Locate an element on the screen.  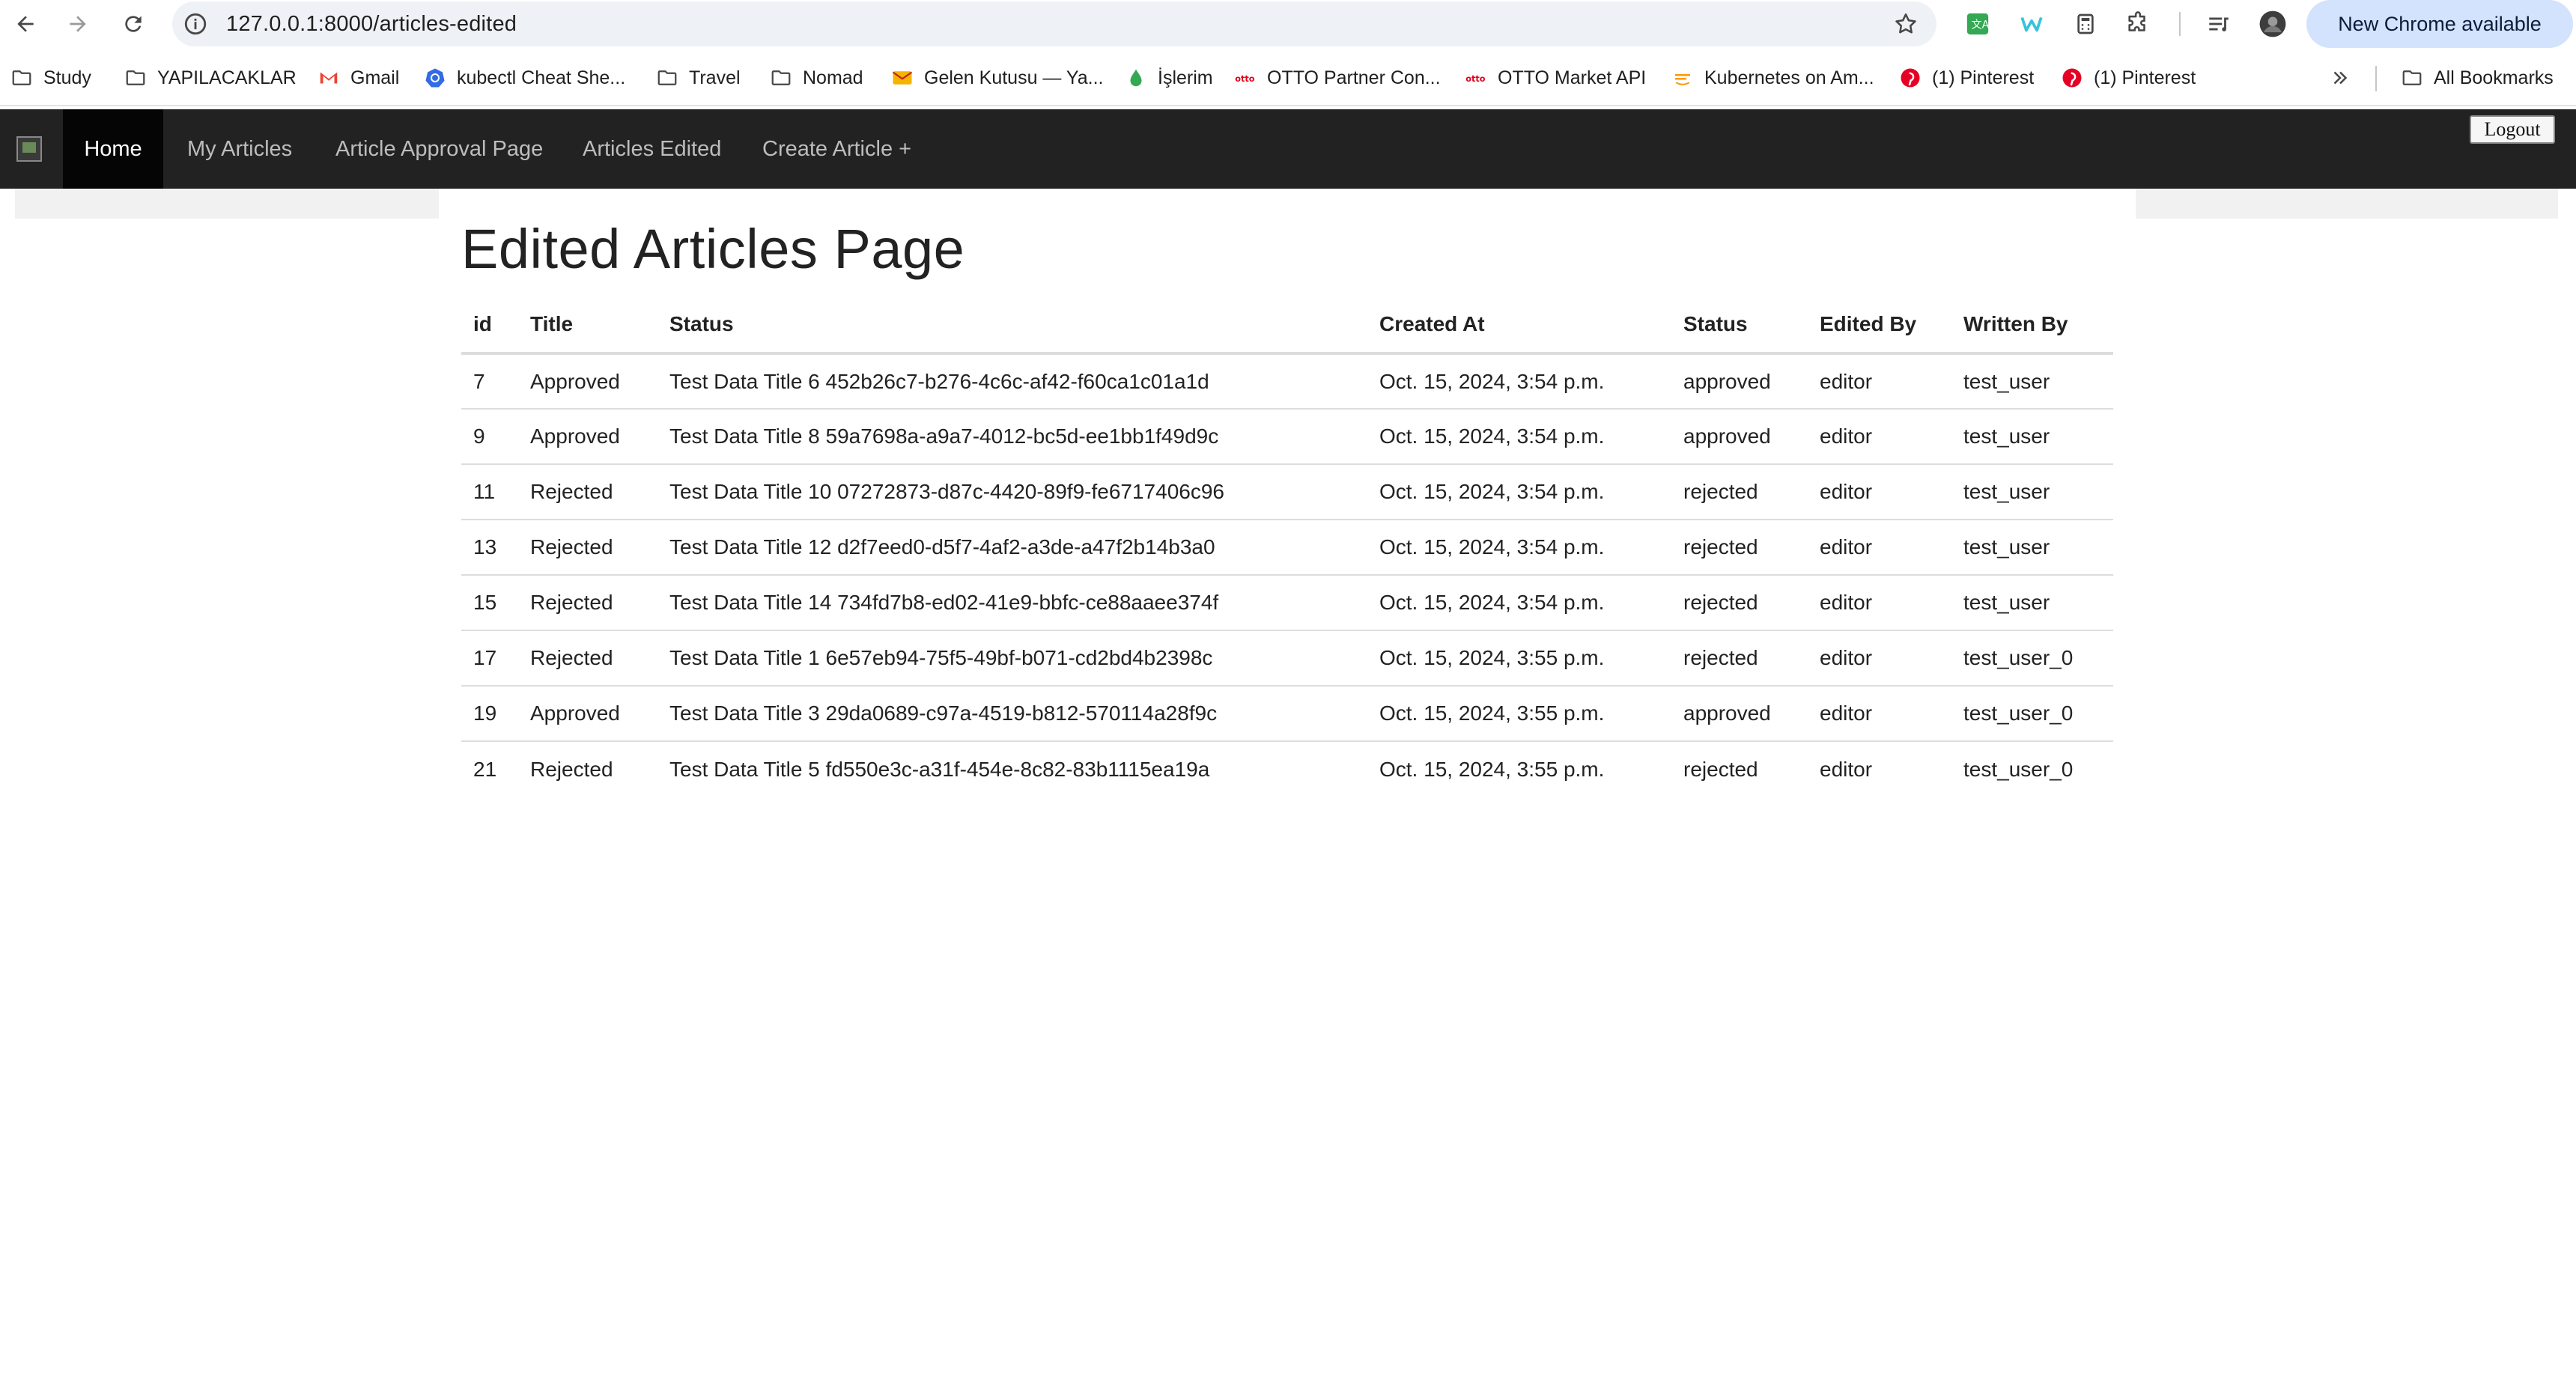
aws-icon is located at coordinates (1682, 78).